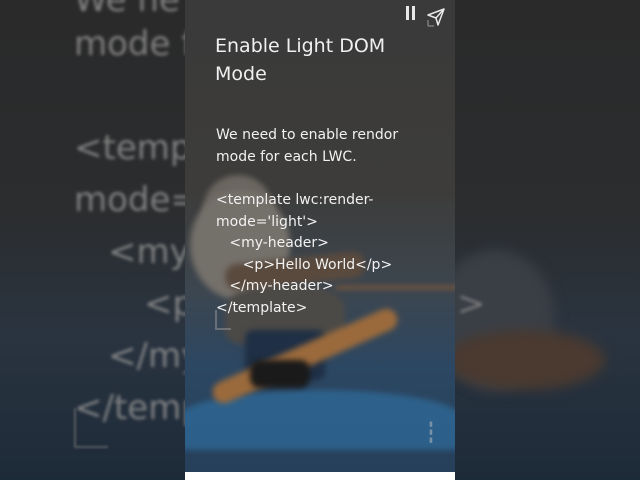 This screenshot has height=480, width=640. I want to click on bottom-bar, so click(320, 476).